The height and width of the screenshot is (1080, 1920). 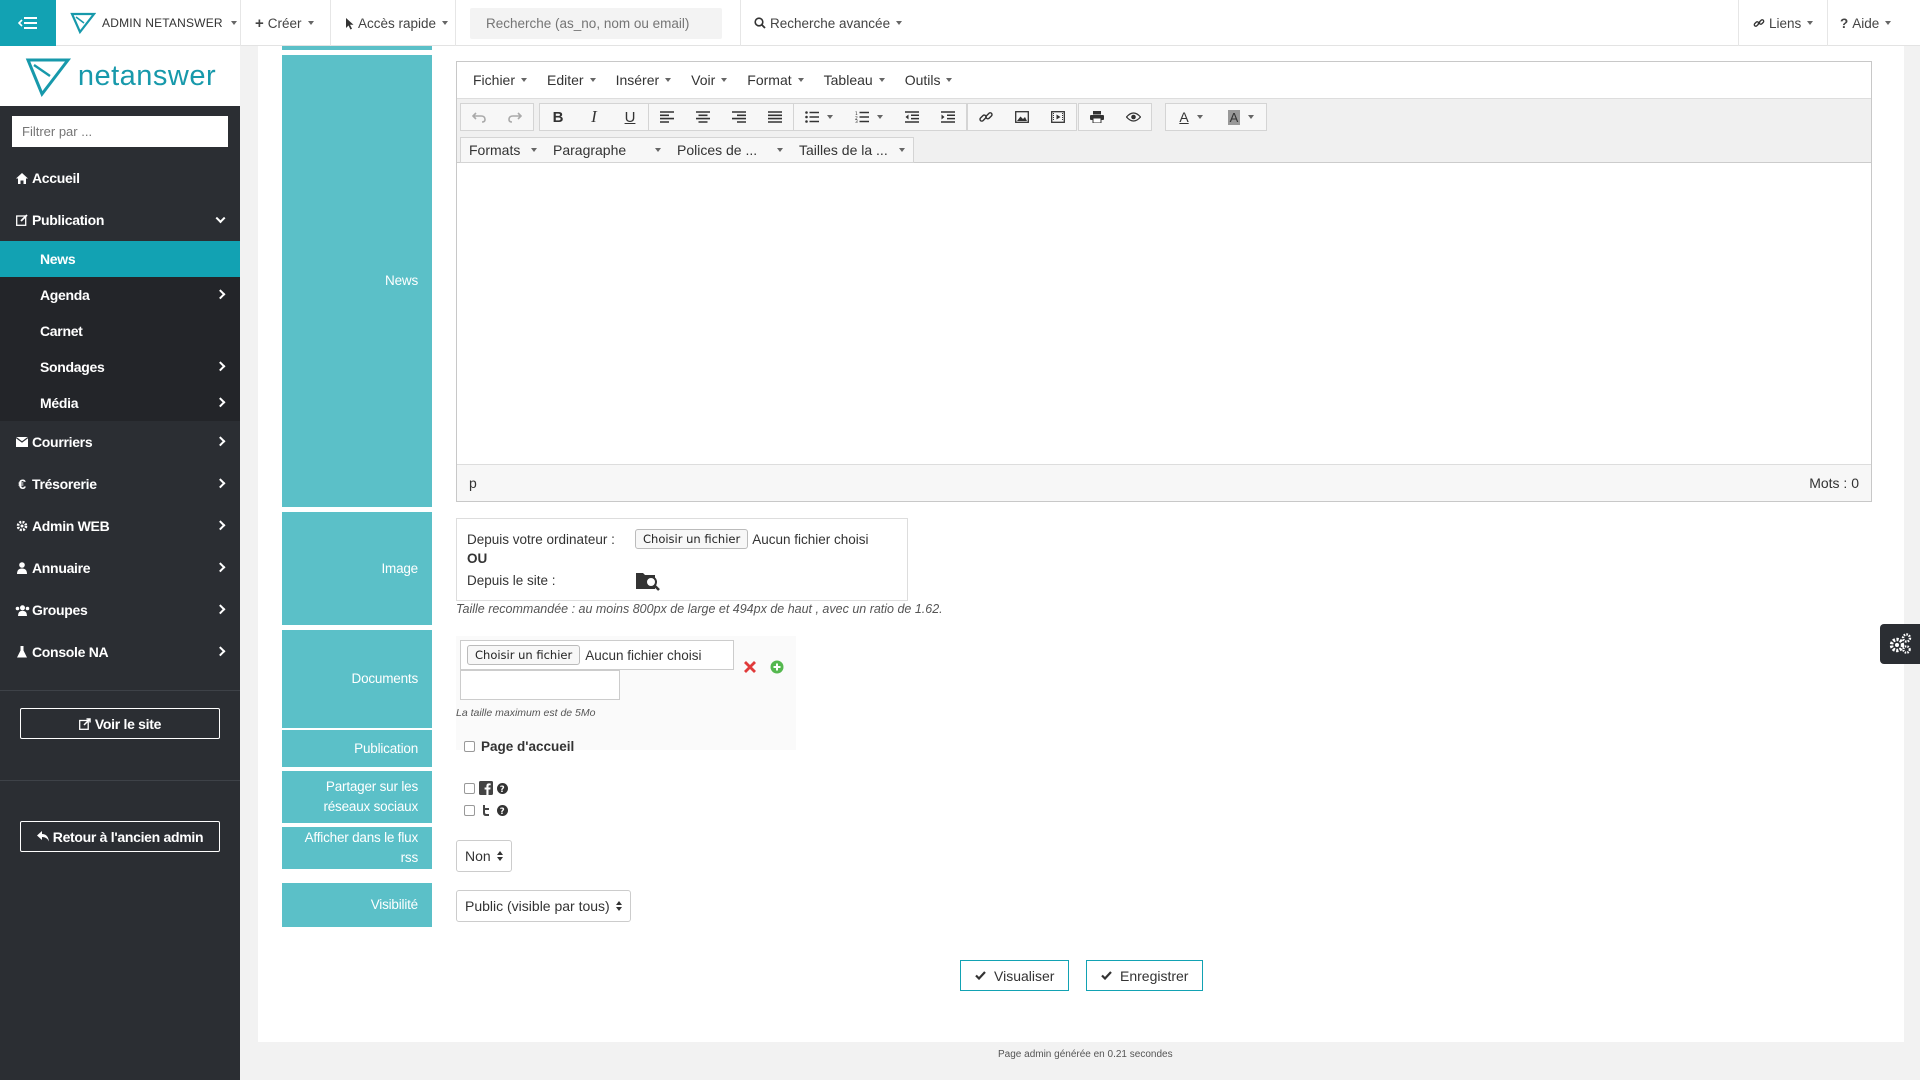 I want to click on editor-menu-outils: Outils, so click(x=929, y=80).